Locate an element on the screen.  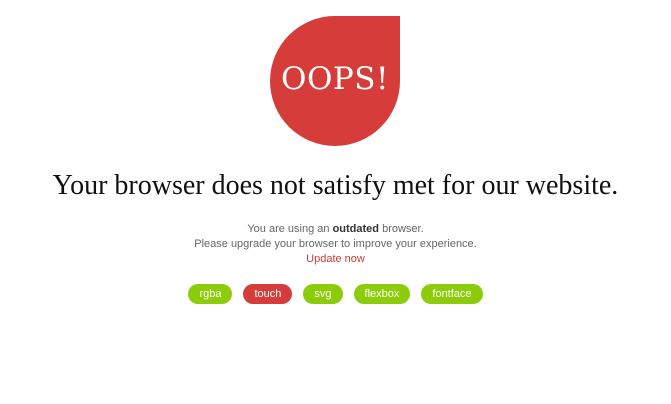
info-line-1-suffix: browser. is located at coordinates (401, 229).